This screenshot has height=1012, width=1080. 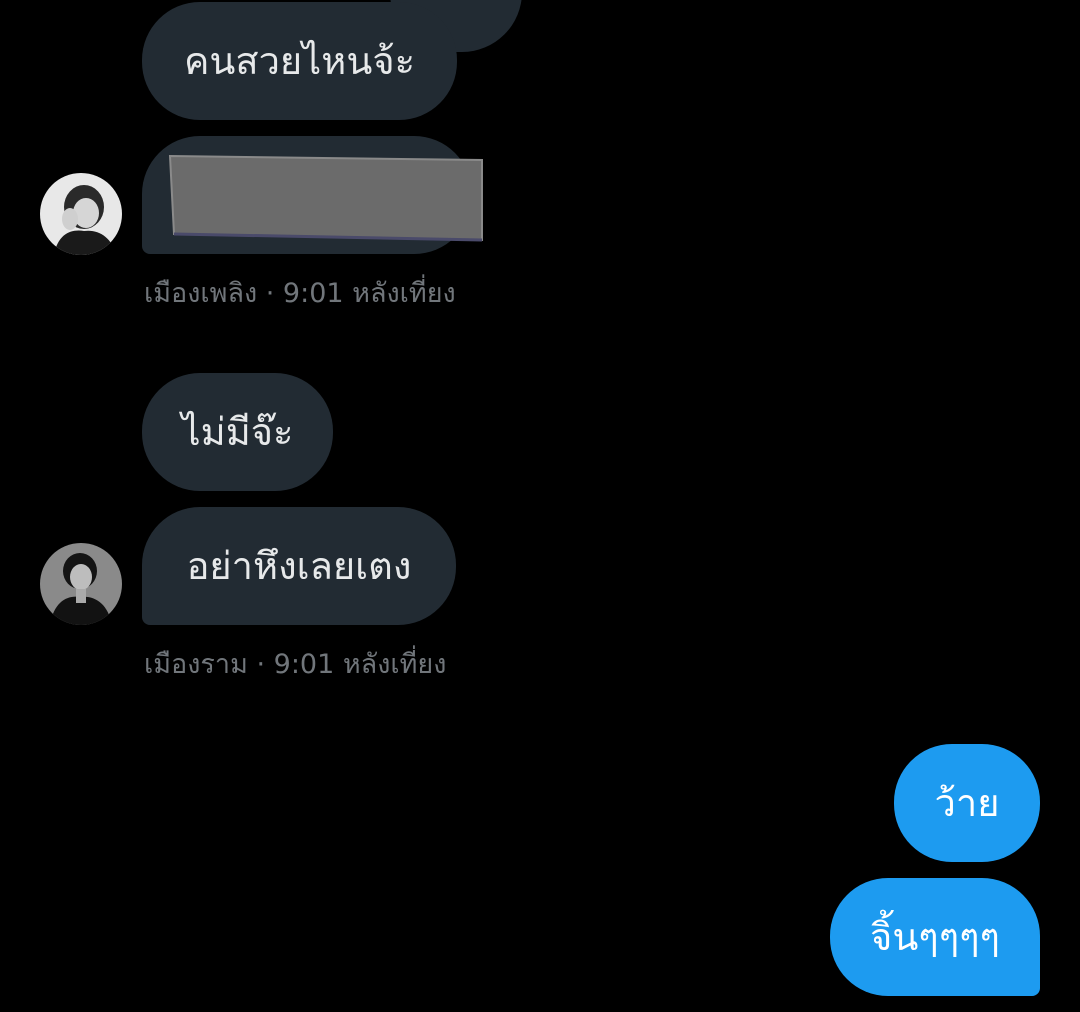 I want to click on outgoing-message-bubble: จิ้นๆๆๆๆ, so click(x=935, y=937).